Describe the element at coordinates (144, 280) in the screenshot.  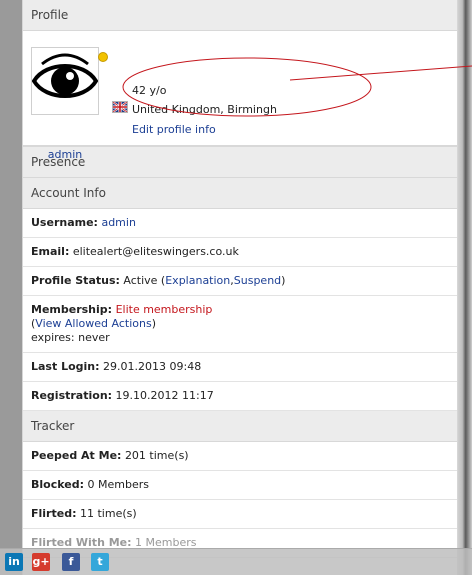
I see `profile-status-value: Active (` at that location.